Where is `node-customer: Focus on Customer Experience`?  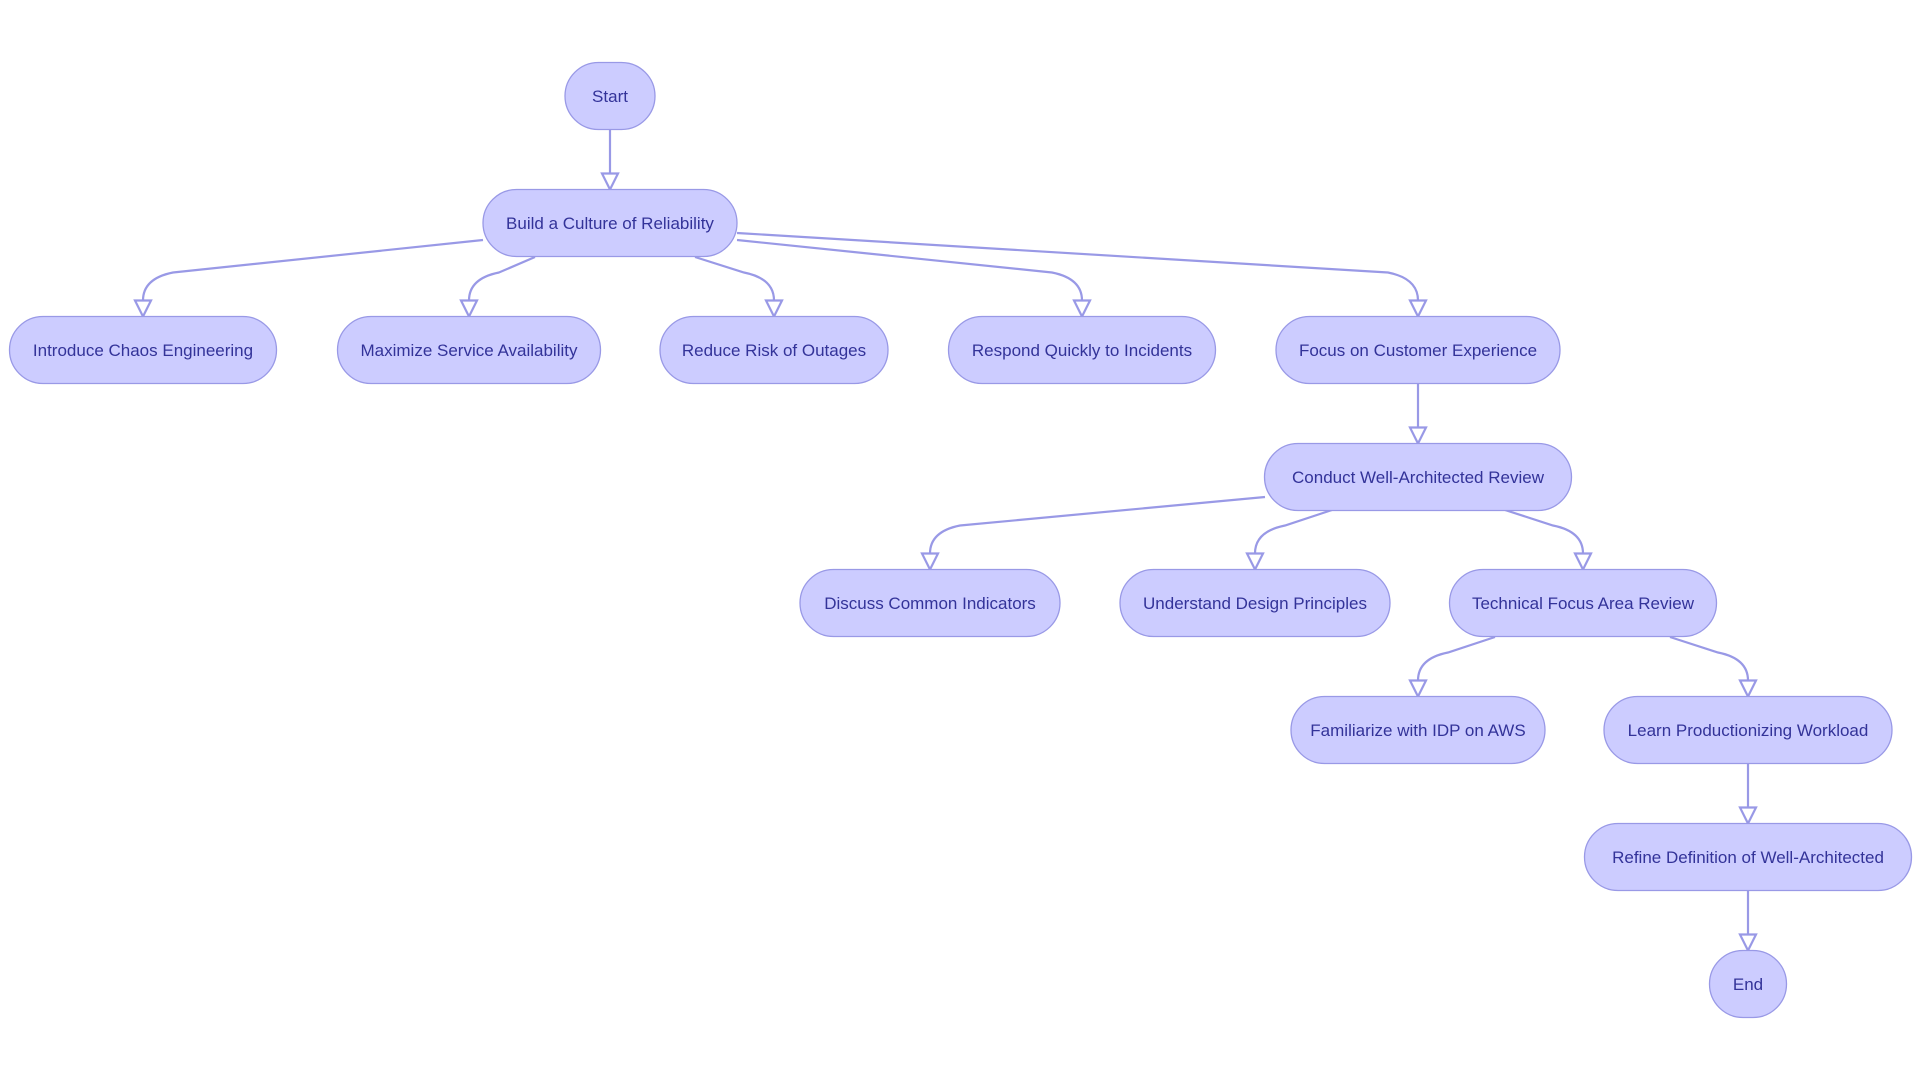 node-customer: Focus on Customer Experience is located at coordinates (1418, 350).